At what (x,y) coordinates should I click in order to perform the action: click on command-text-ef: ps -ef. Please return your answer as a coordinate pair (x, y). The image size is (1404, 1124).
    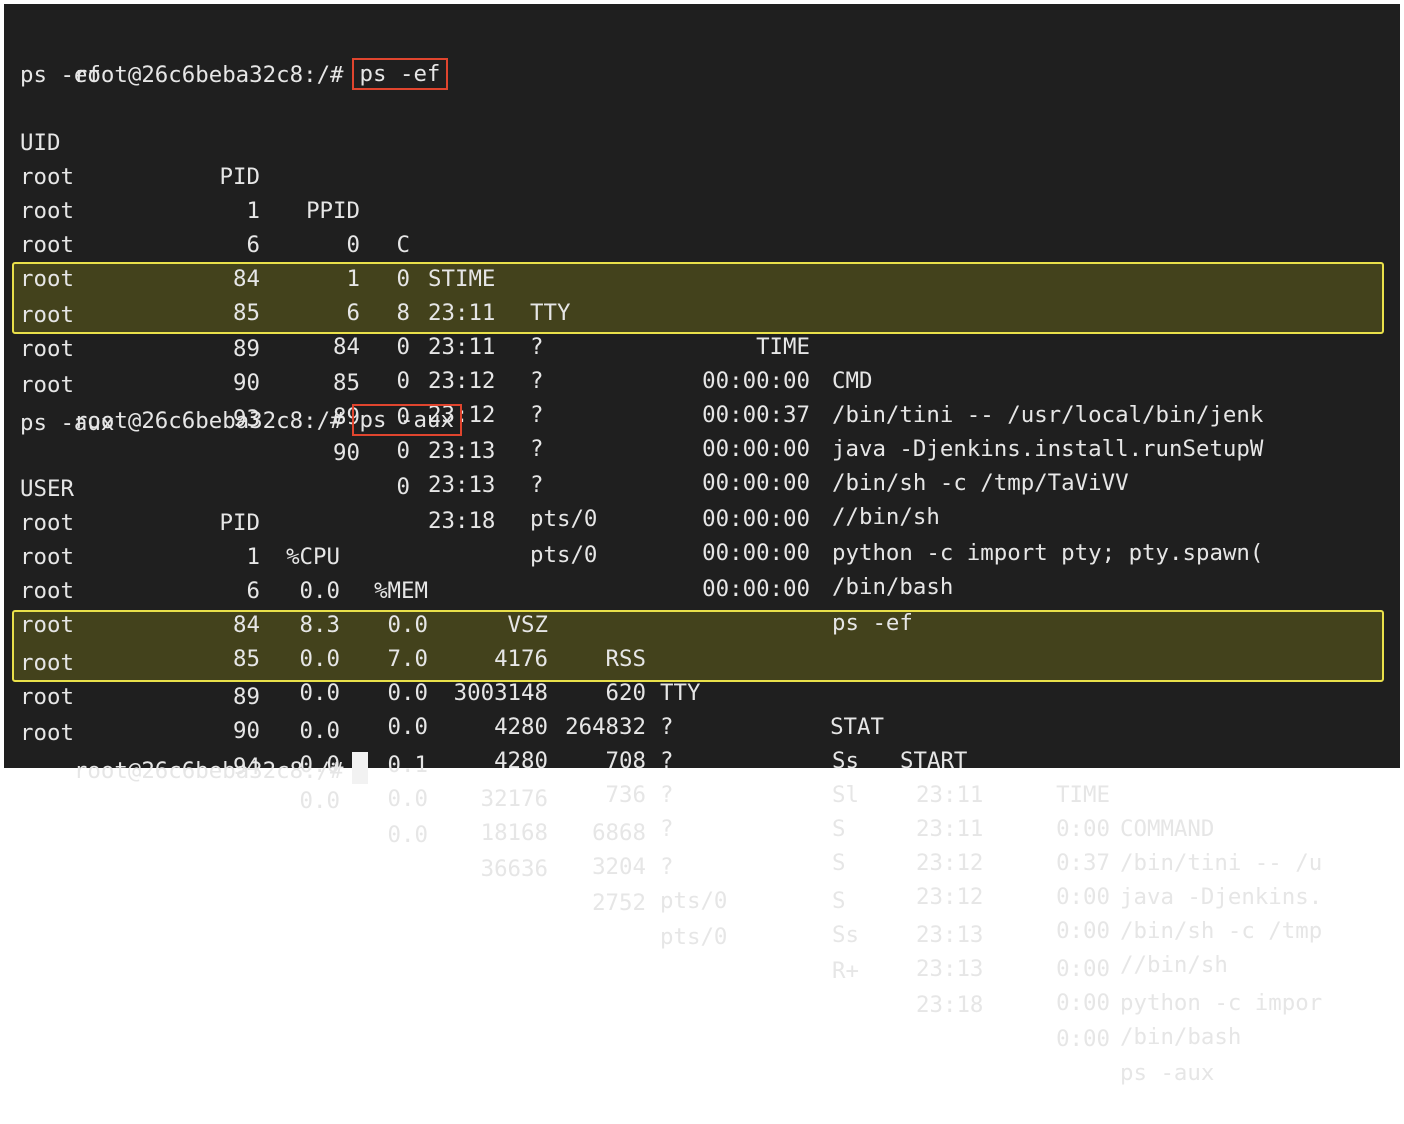
    Looking at the image, I should click on (400, 74).